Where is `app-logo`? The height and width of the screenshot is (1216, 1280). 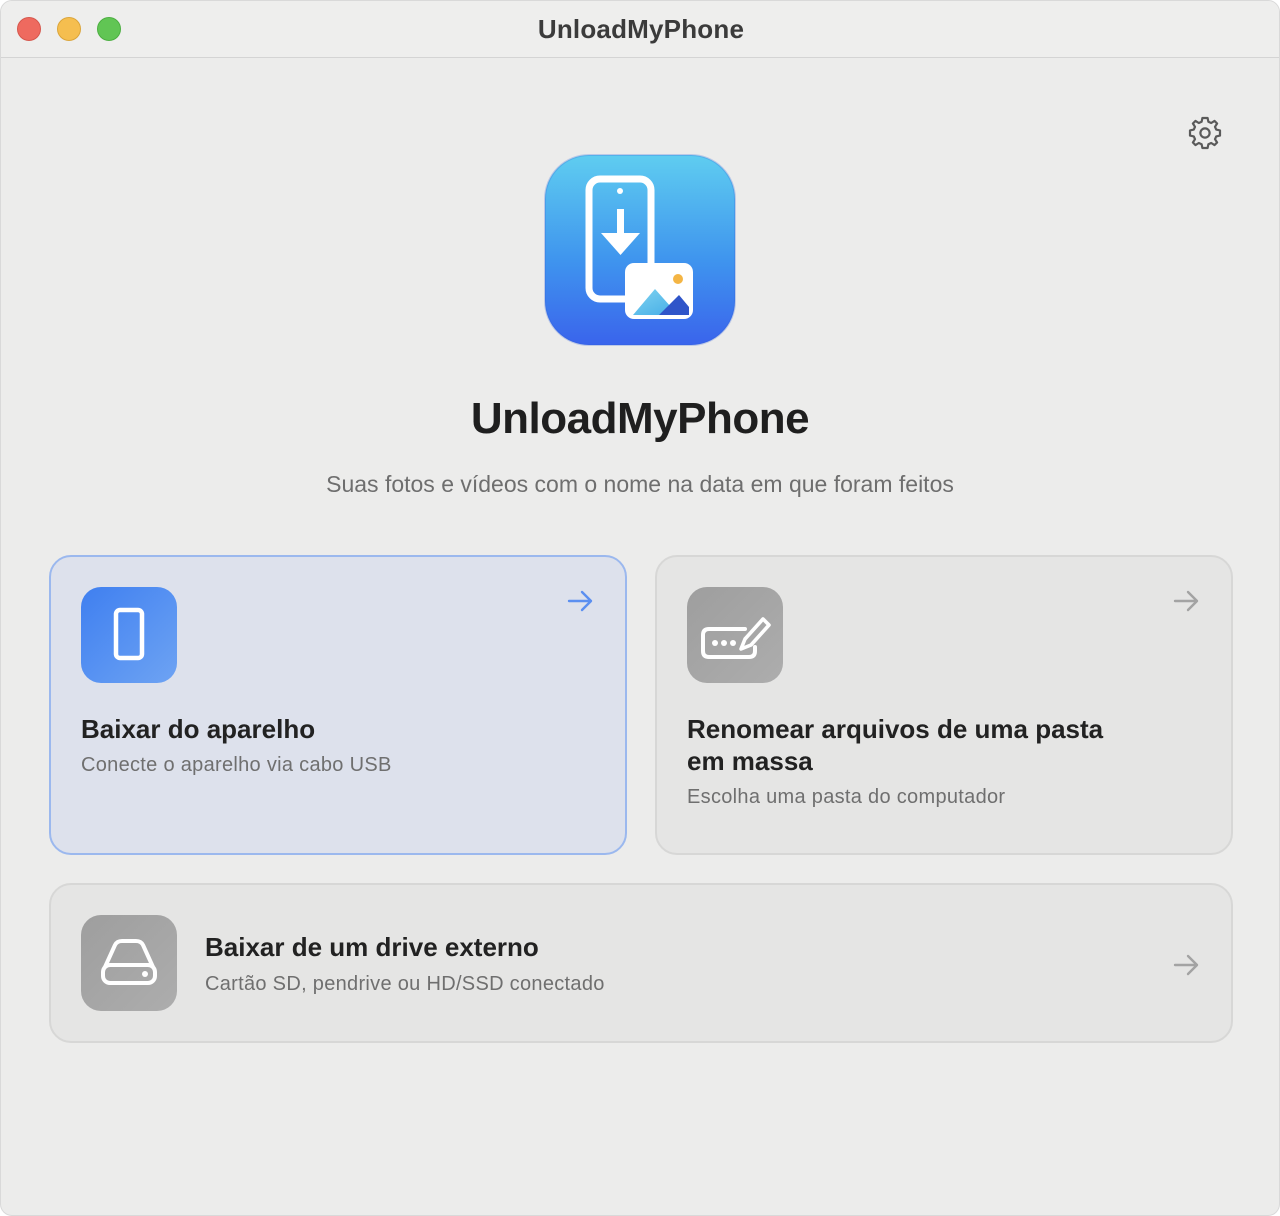
app-logo is located at coordinates (640, 250).